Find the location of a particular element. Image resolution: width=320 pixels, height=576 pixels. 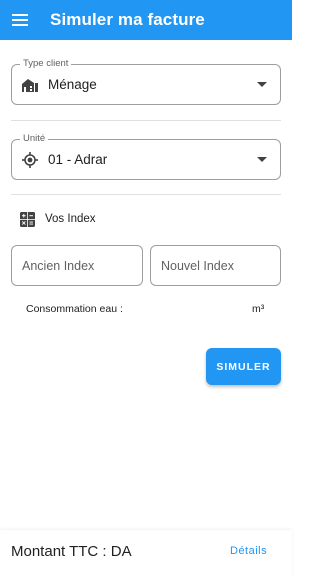

menu-icon is located at coordinates (20, 20).